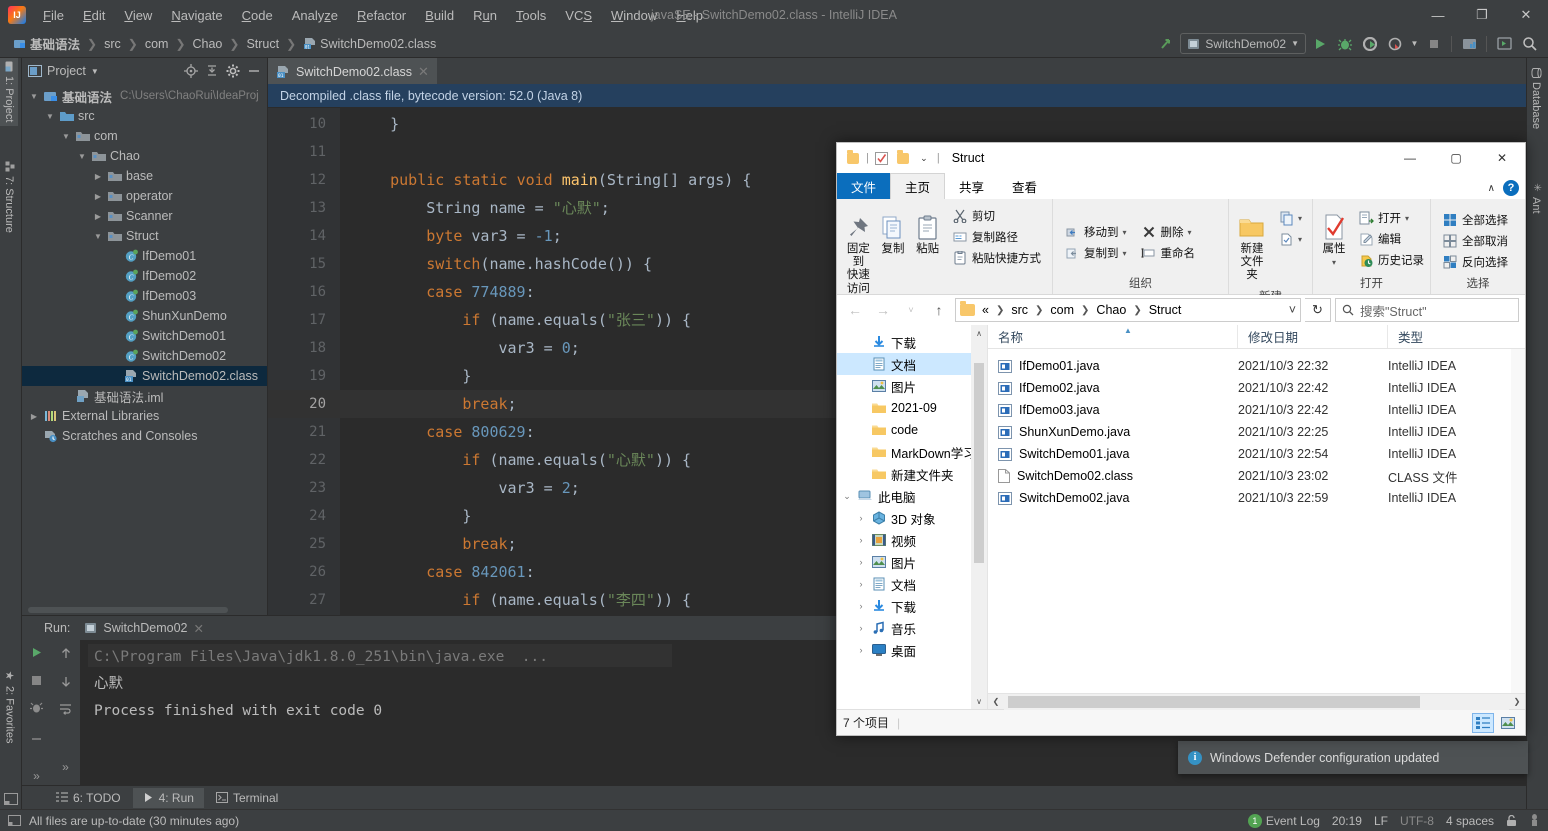  Describe the element at coordinates (37, 738) in the screenshot. I see `expand-collapse-icon` at that location.